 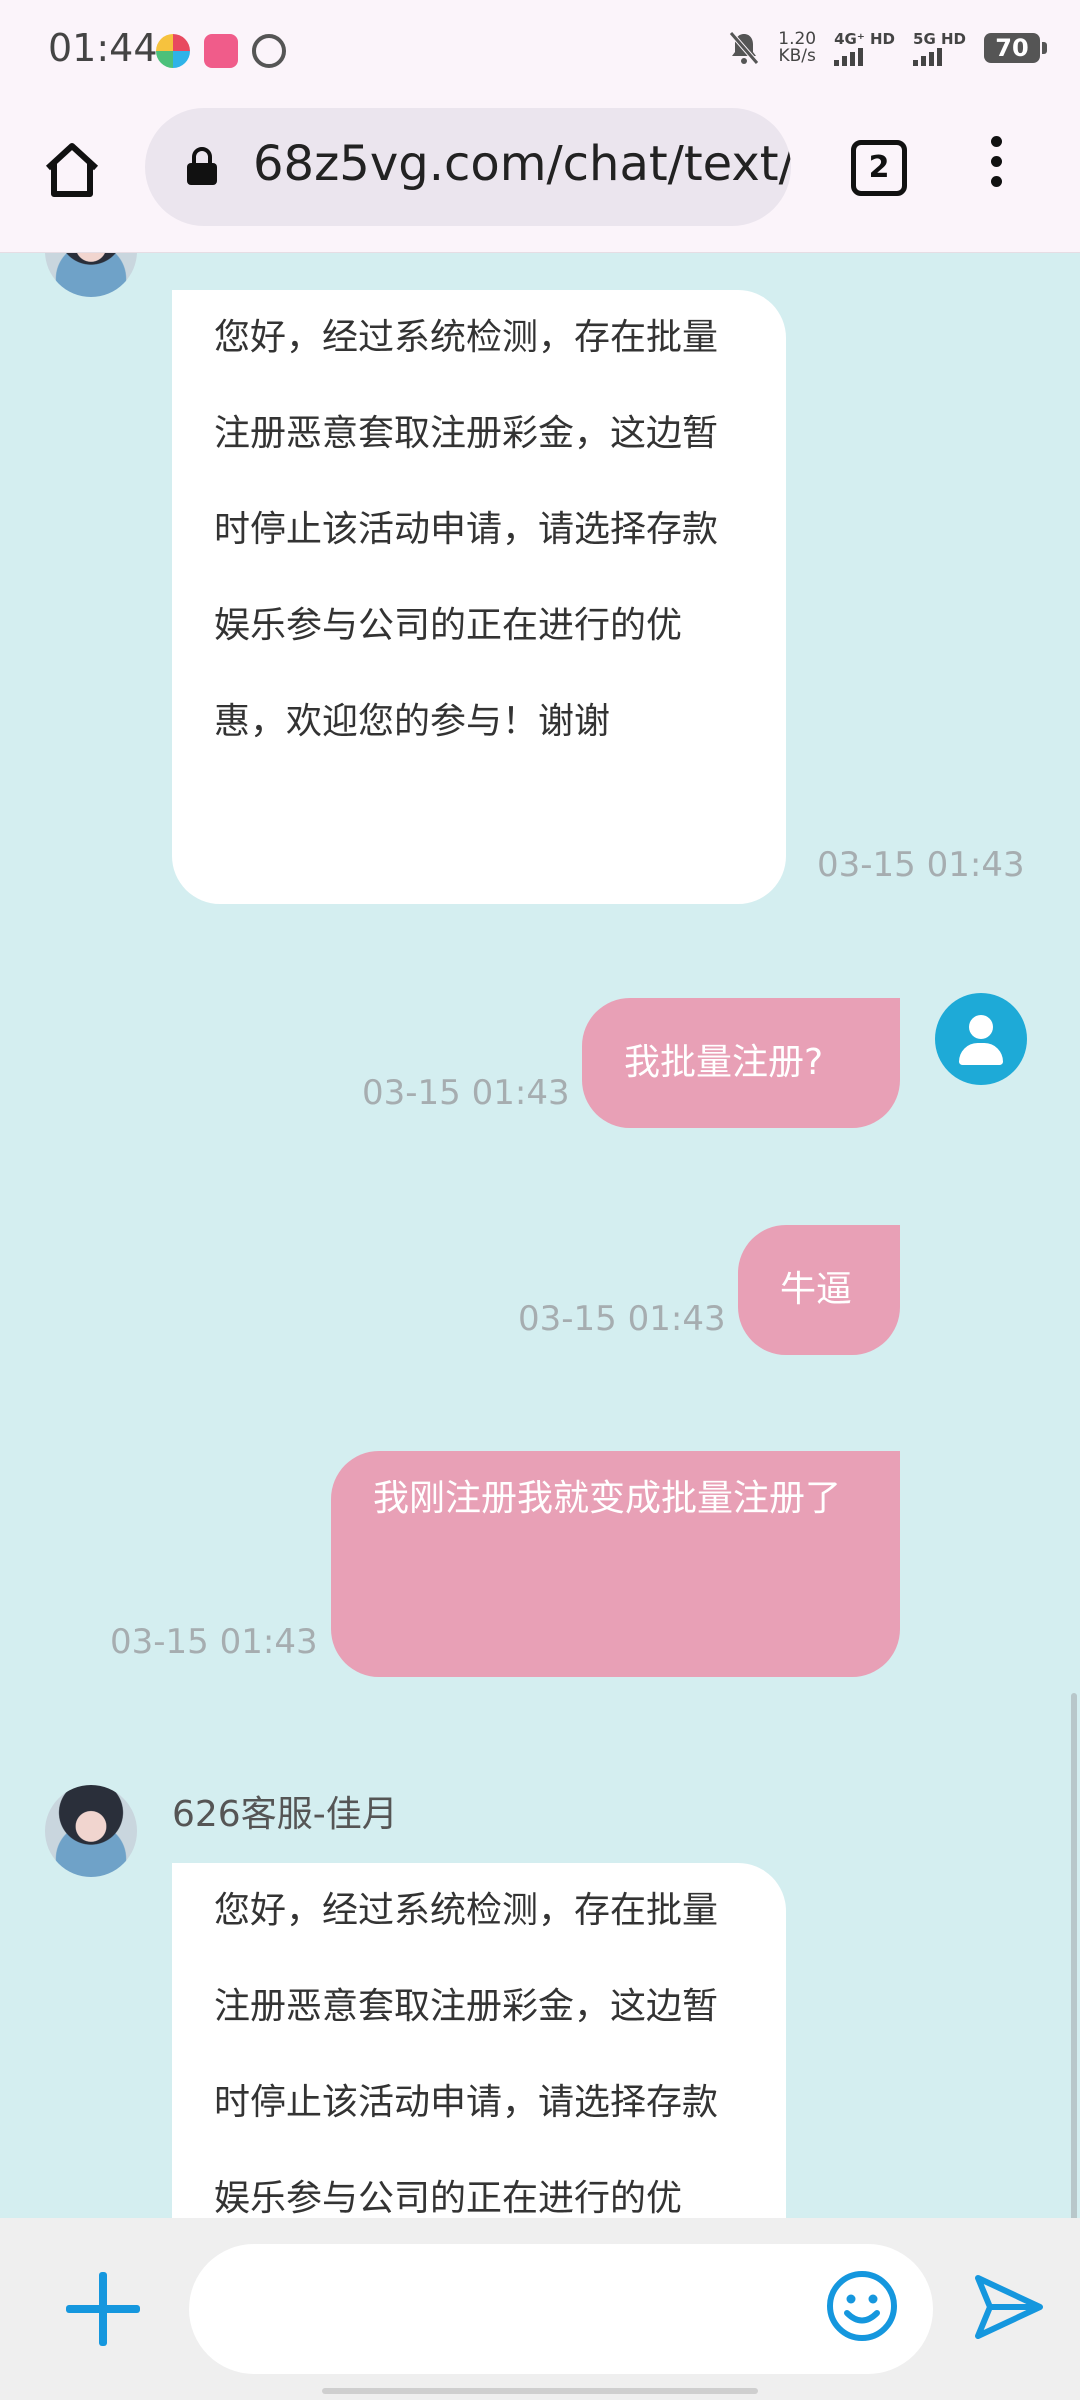 I want to click on battery-indicator: 70, so click(x=1015, y=48).